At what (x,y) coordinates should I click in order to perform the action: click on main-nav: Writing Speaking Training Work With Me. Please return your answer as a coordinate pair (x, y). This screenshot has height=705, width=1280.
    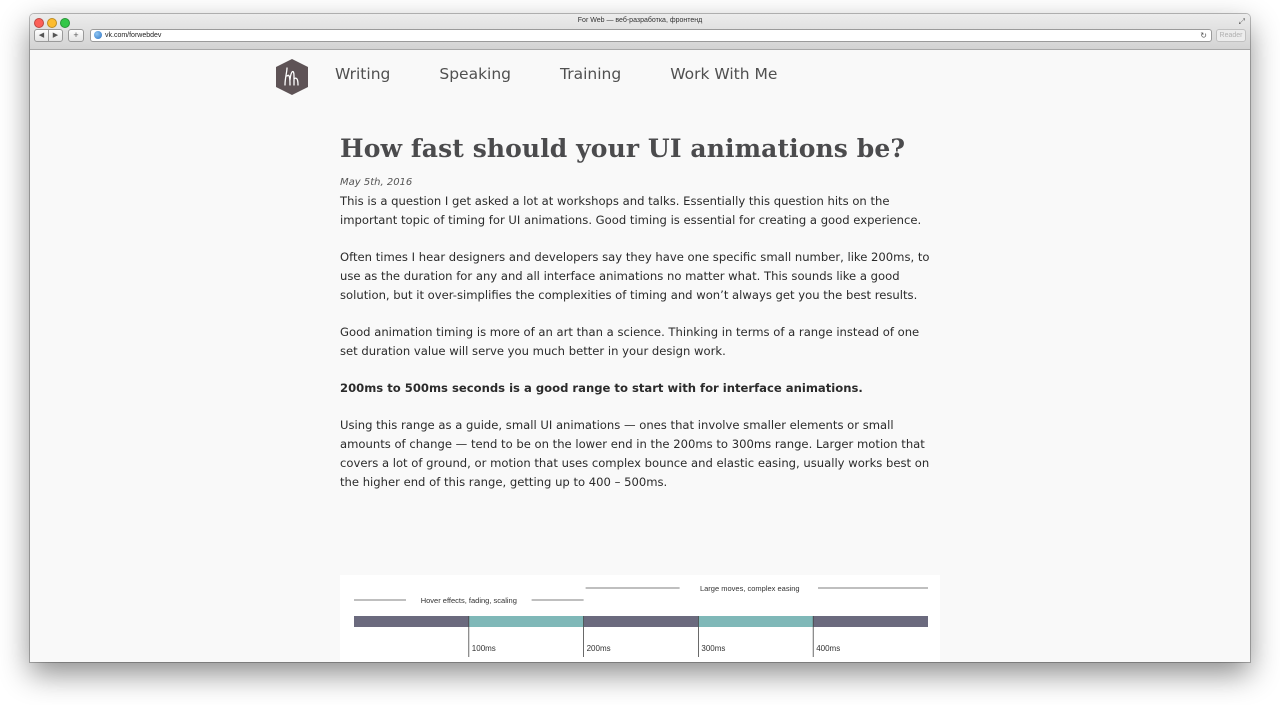
    Looking at the image, I should click on (580, 74).